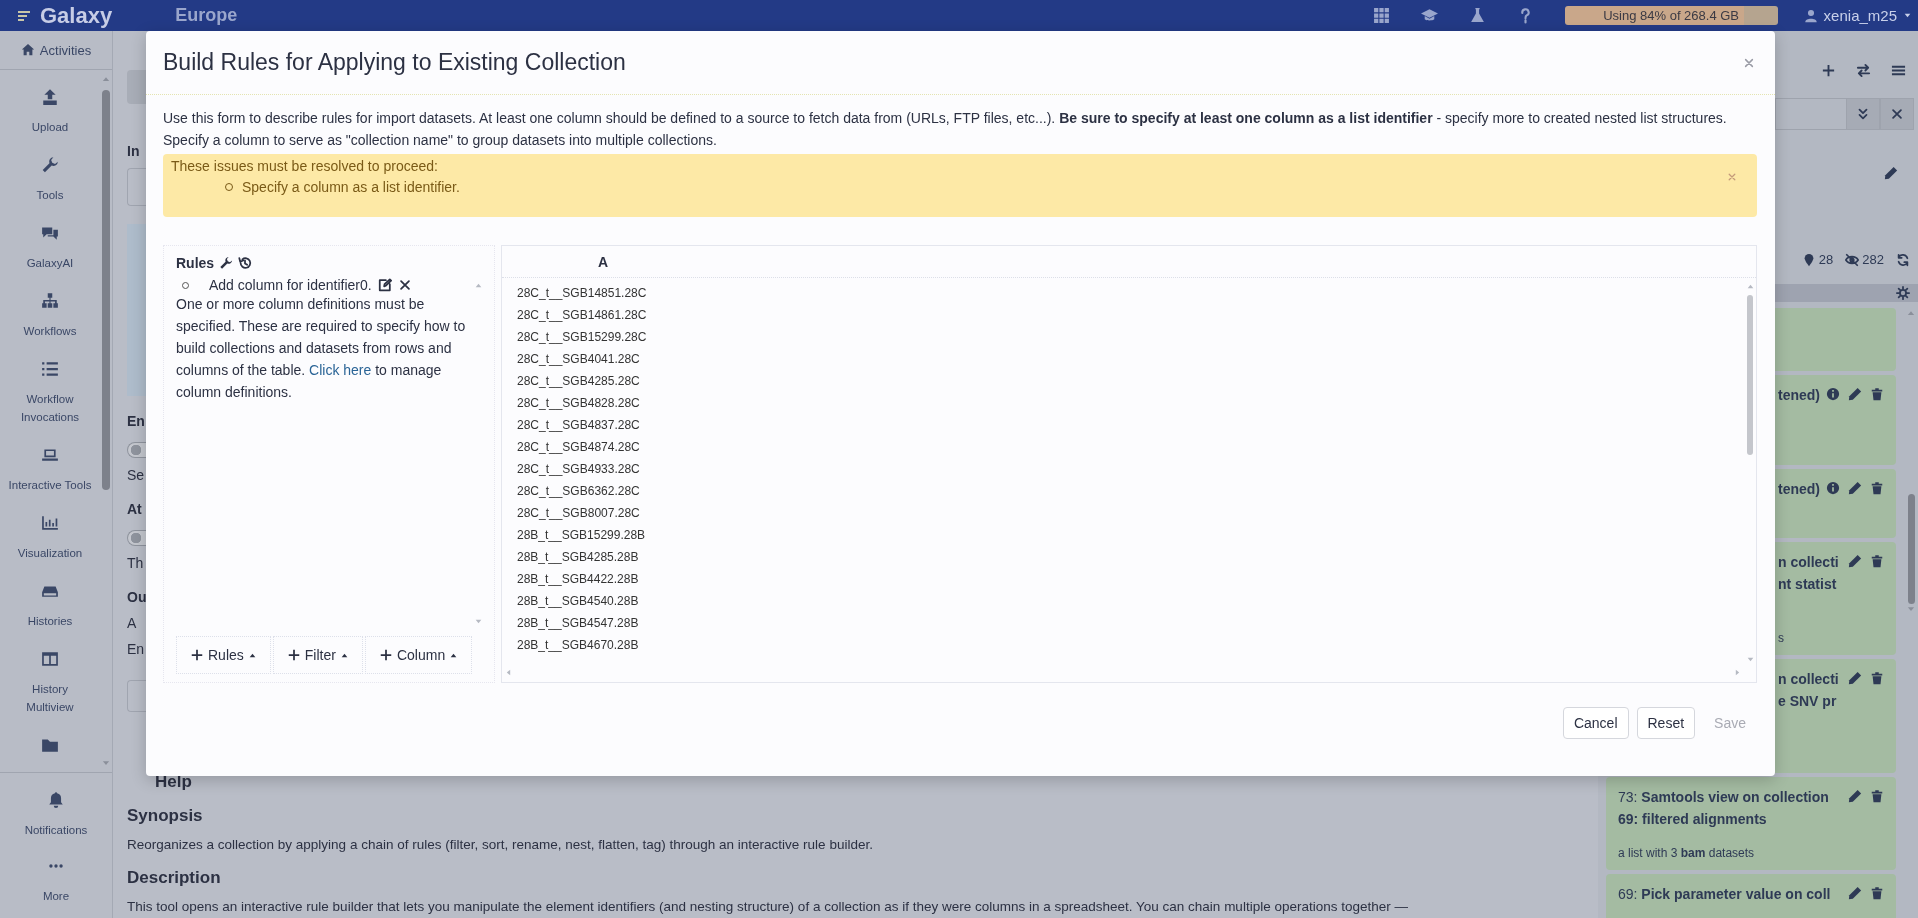 The image size is (1918, 918). What do you see at coordinates (579, 469) in the screenshot?
I see `table-cell-text: 28C_t__SGB4933.28C` at bounding box center [579, 469].